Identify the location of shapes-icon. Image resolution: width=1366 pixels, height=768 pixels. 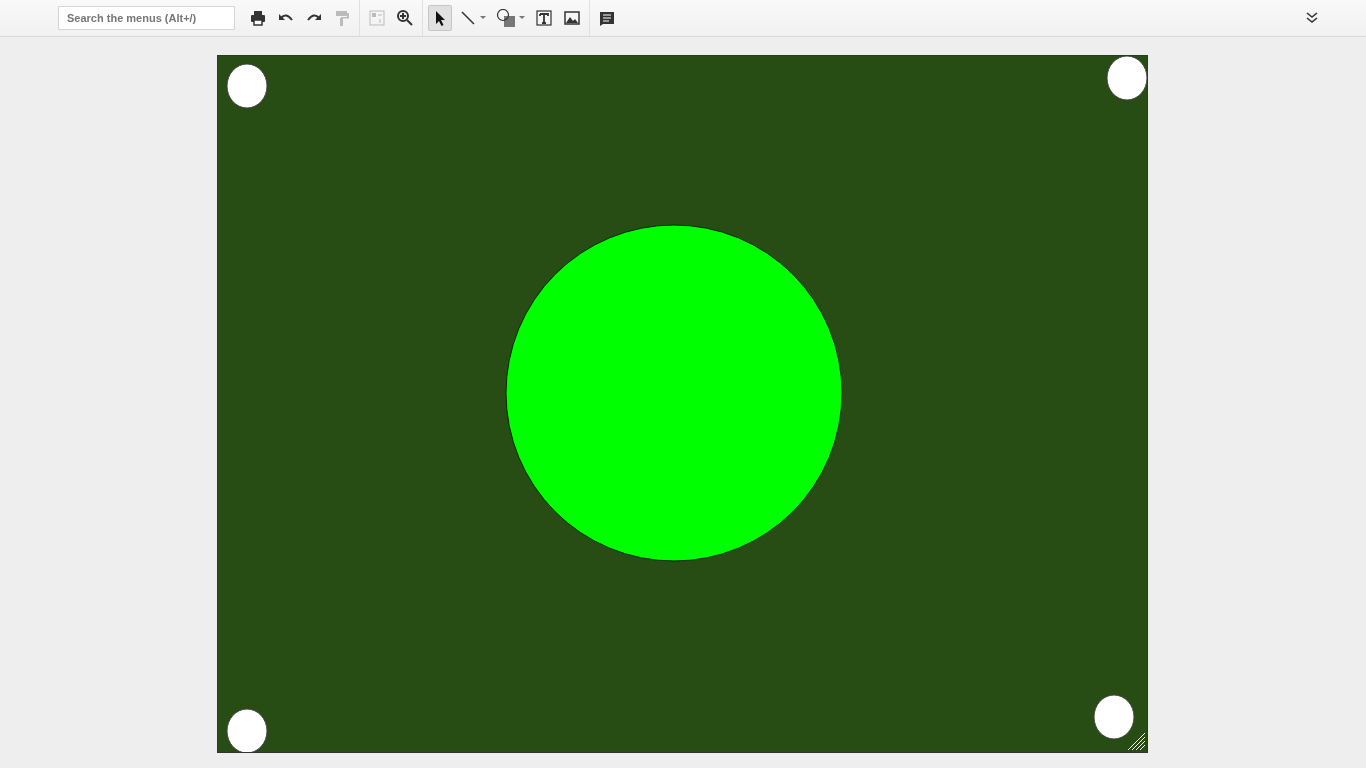
(506, 18).